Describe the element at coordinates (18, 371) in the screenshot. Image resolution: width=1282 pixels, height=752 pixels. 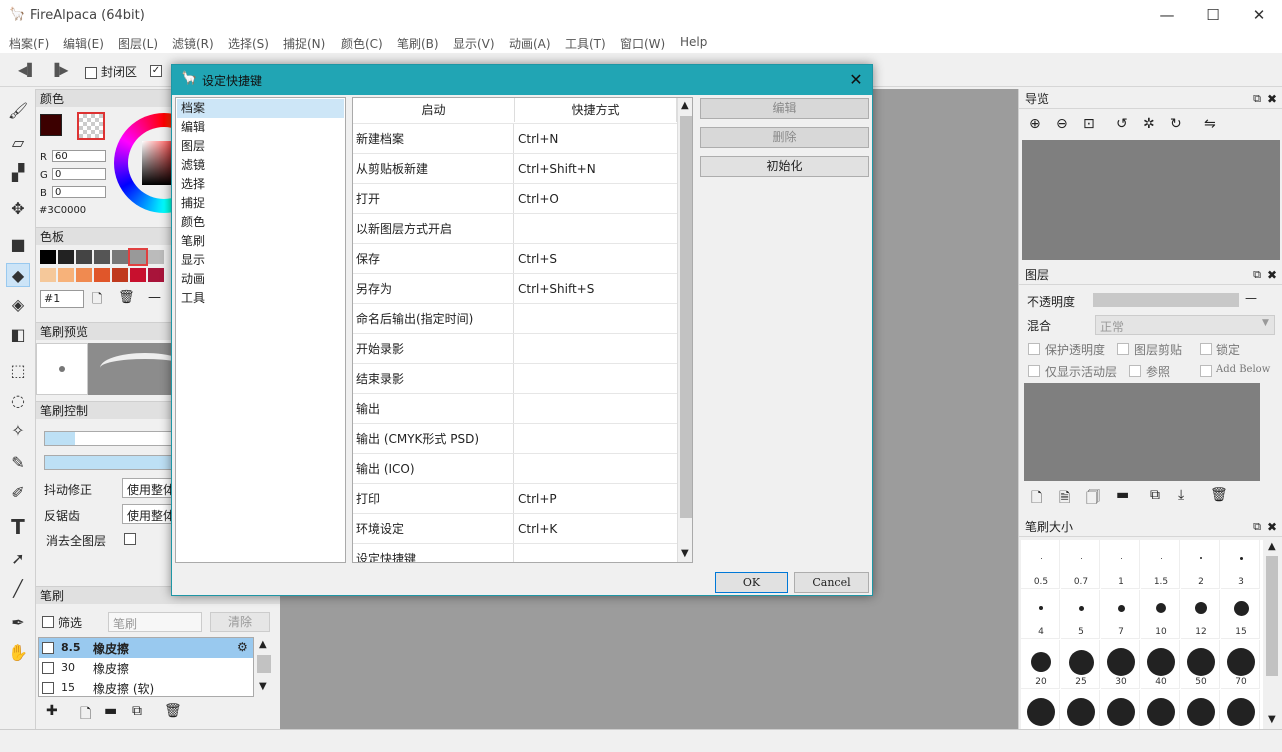
I see `select-tool-icon: ⬚` at that location.